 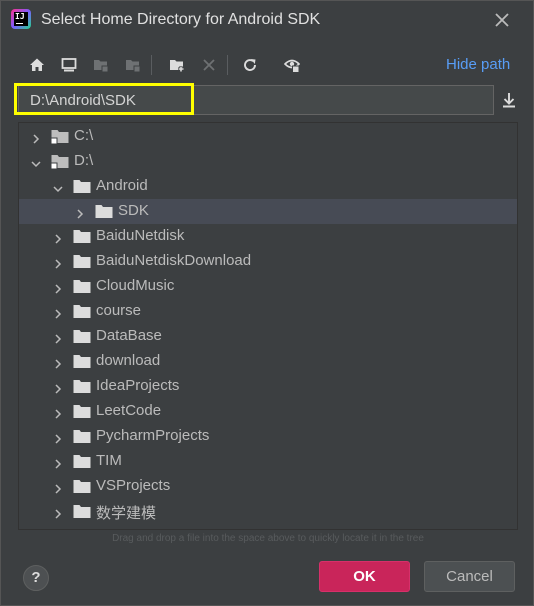 I want to click on tree-item-label: DataBase, so click(x=129, y=335).